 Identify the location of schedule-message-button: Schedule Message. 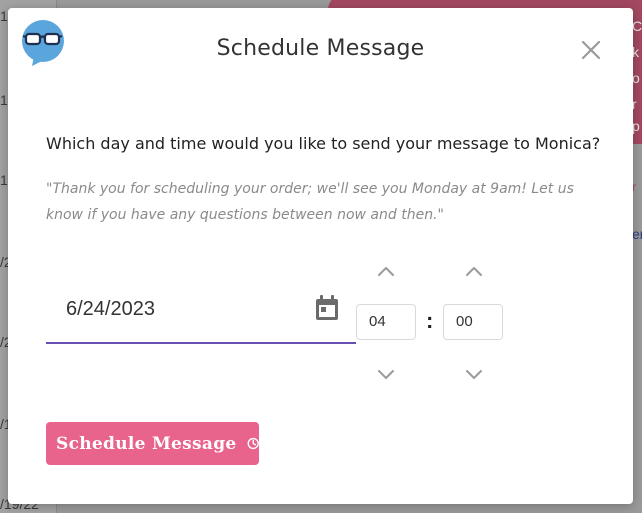
(152, 443).